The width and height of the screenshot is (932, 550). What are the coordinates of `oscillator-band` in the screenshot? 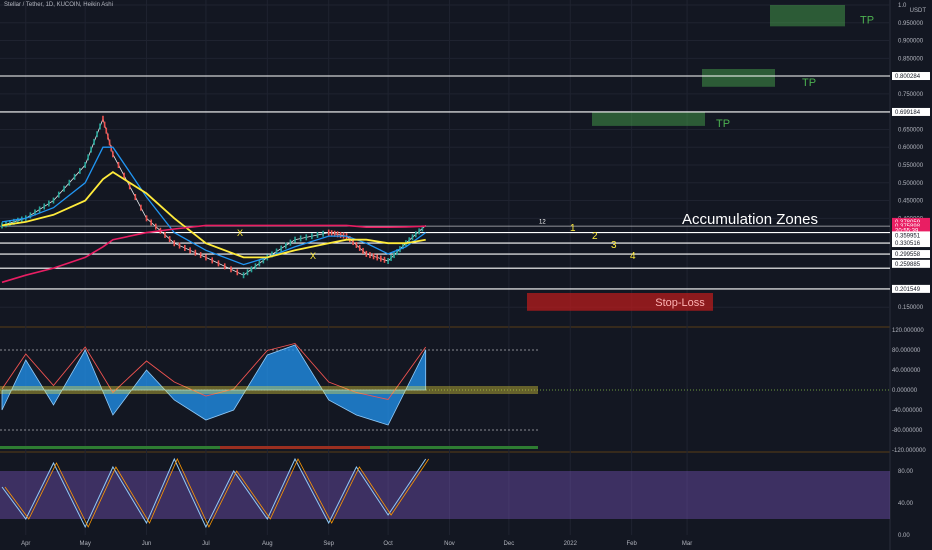 It's located at (269, 390).